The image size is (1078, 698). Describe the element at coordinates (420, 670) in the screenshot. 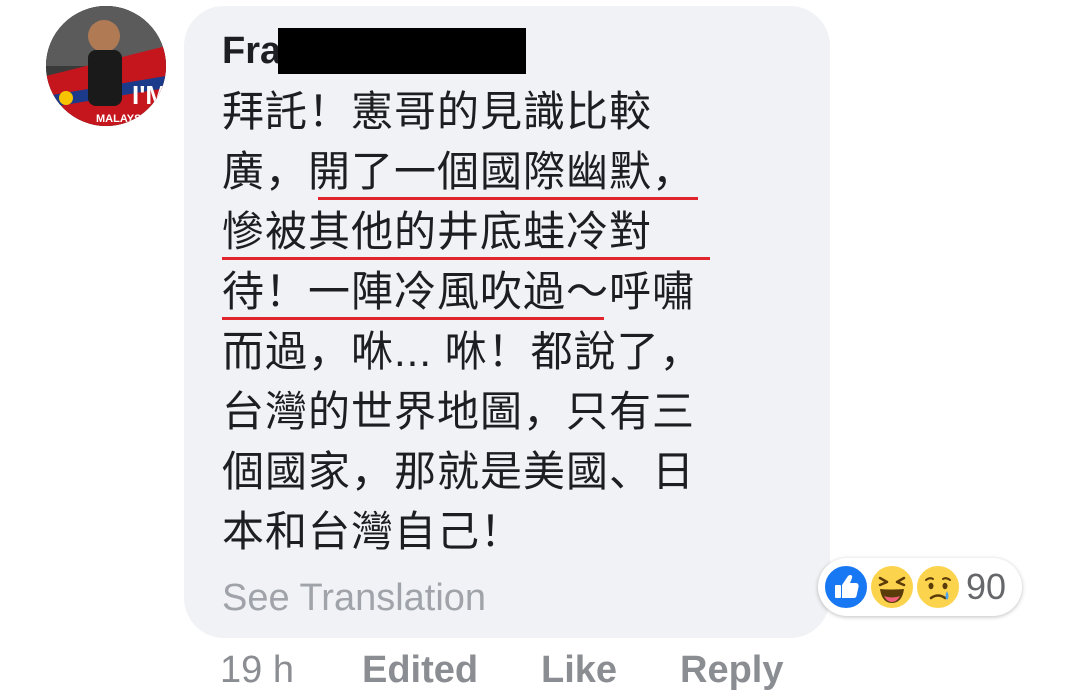

I see `edited-label: Edited` at that location.